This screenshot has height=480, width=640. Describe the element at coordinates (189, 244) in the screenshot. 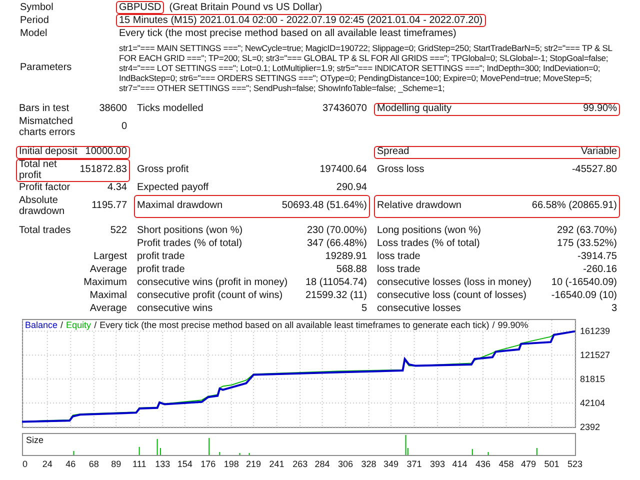

I see `stat-label: Profit trades (% of total)` at that location.